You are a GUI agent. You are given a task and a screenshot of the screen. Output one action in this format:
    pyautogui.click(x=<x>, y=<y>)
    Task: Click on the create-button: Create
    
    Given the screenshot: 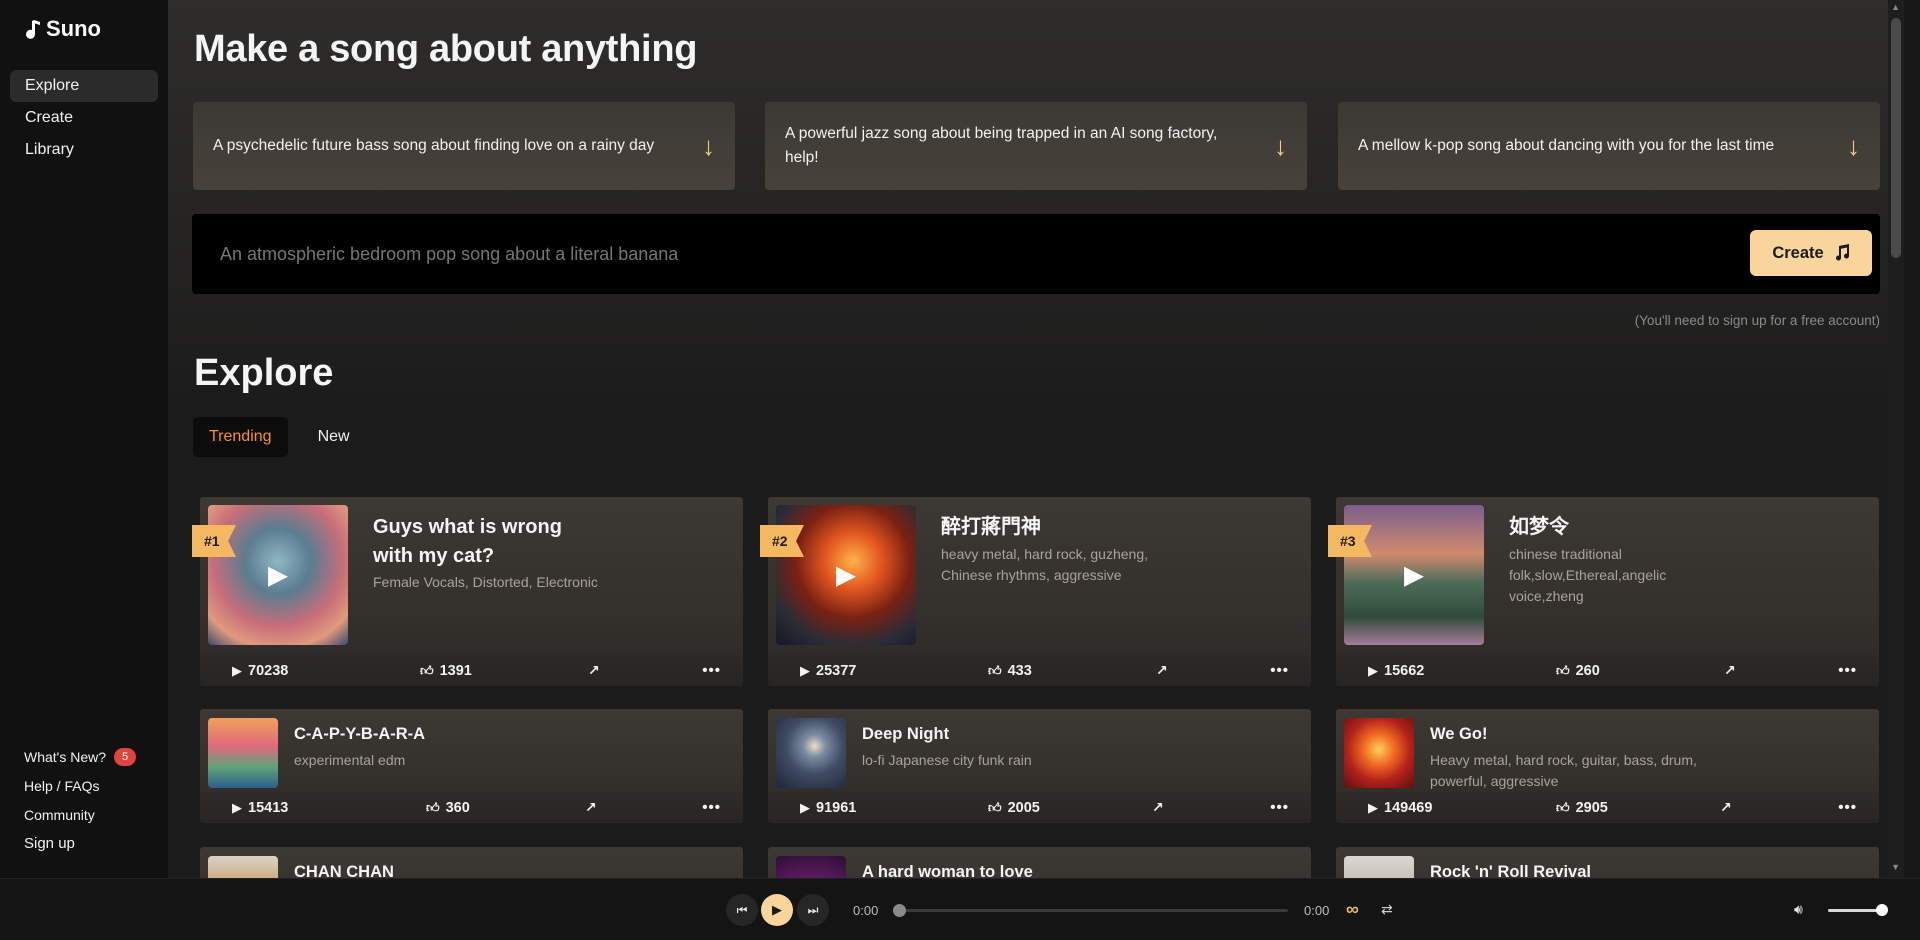 What is the action you would take?
    pyautogui.click(x=1811, y=253)
    